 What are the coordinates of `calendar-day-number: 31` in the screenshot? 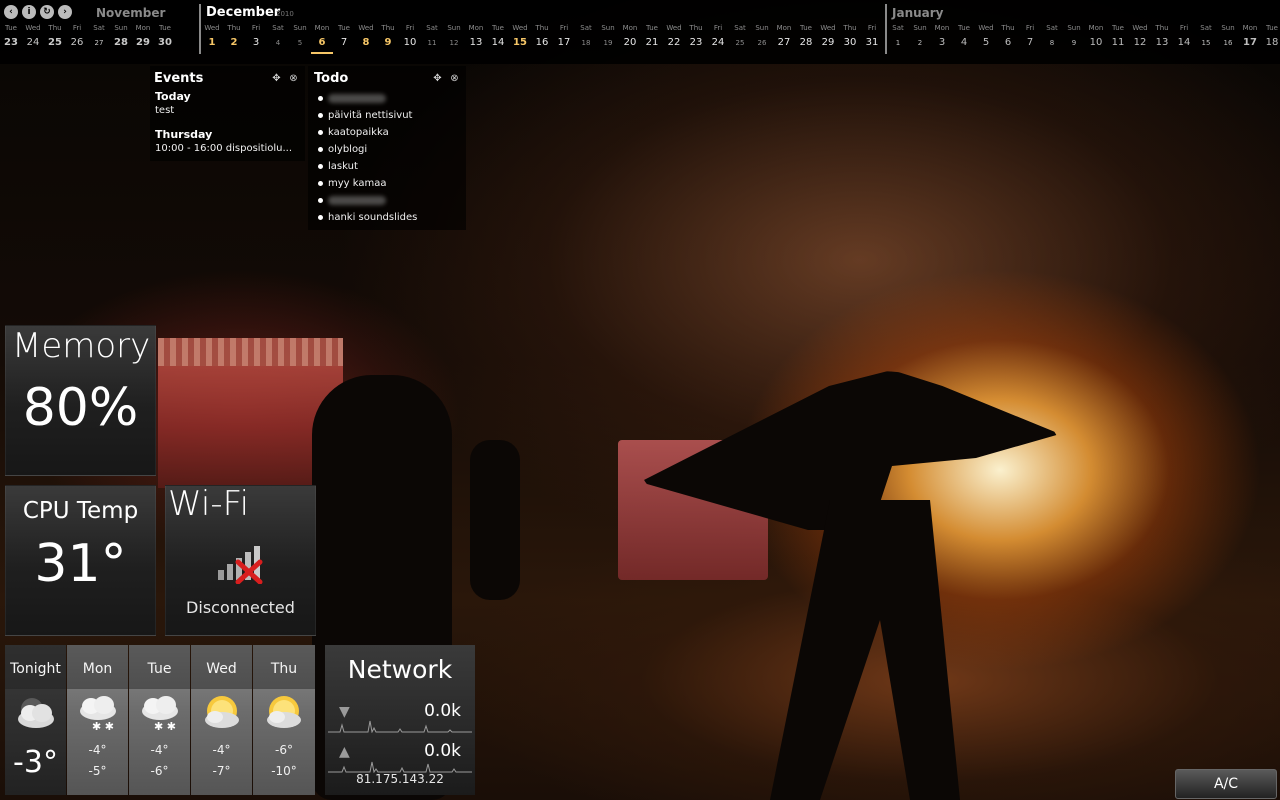 It's located at (872, 42).